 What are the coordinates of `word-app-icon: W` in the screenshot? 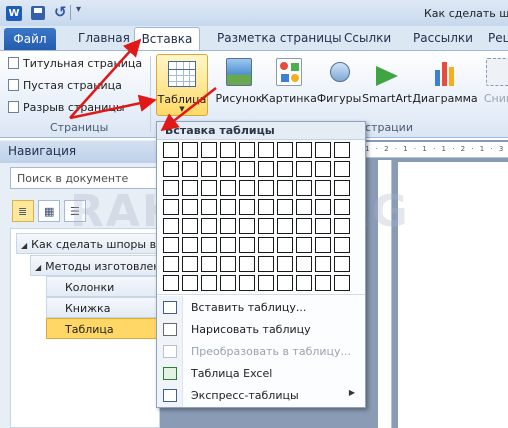 It's located at (14, 13).